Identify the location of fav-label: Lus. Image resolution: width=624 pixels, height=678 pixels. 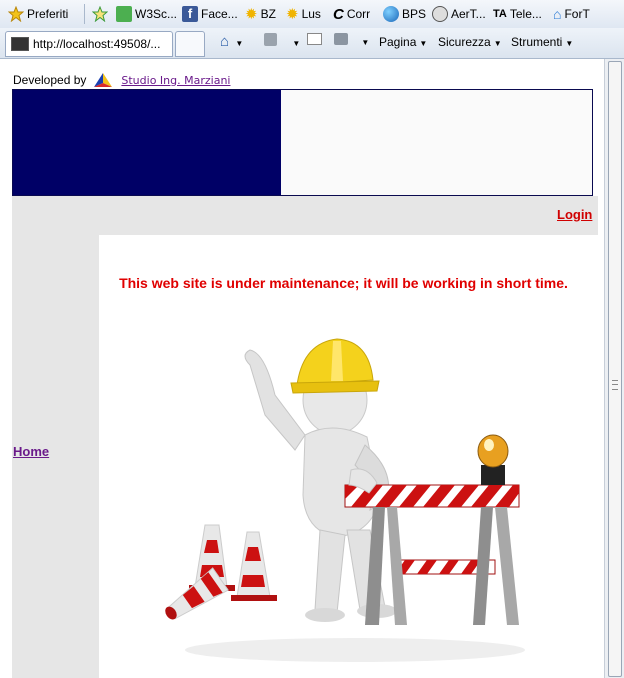
(311, 14).